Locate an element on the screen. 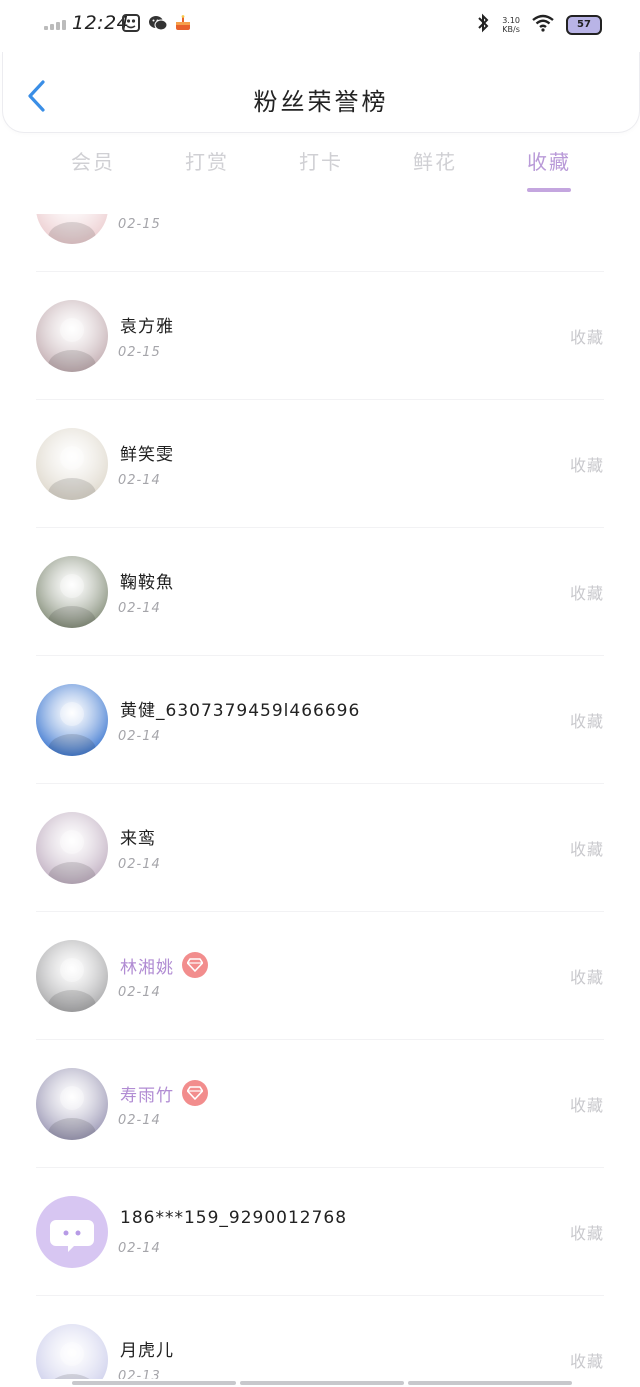 This screenshot has height=1387, width=640. user-name: 来鸾 is located at coordinates (138, 839).